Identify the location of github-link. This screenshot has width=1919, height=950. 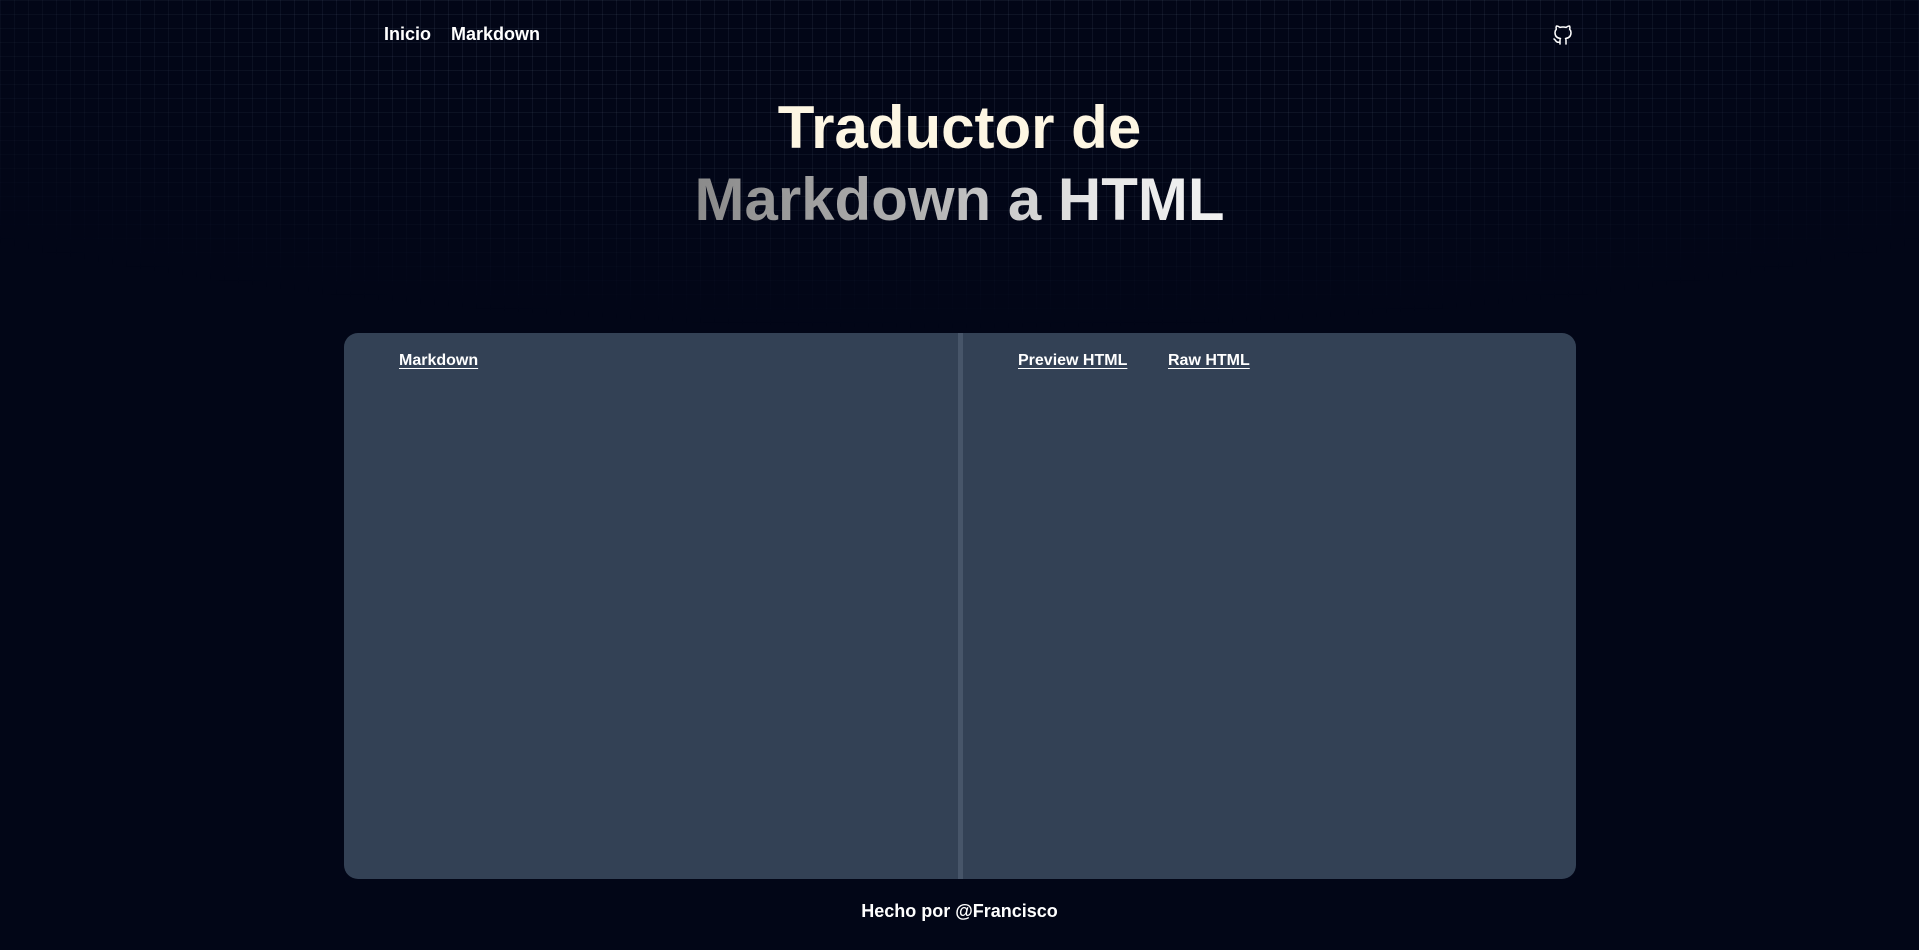
(1563, 35).